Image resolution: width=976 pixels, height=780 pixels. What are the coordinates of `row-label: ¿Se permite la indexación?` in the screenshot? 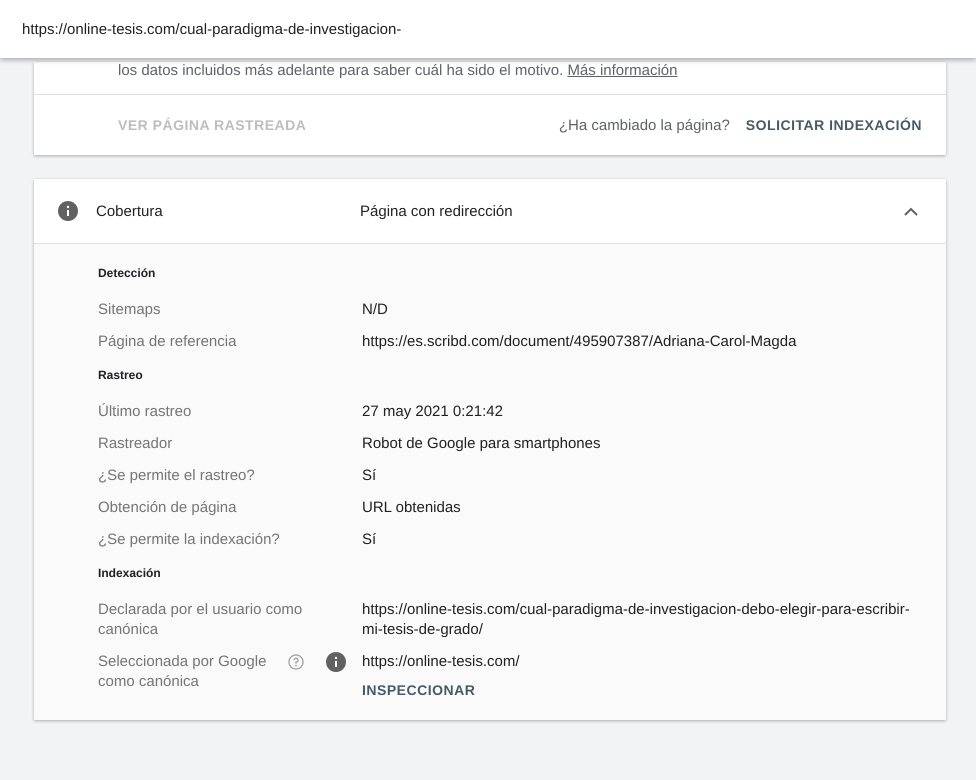 It's located at (189, 540).